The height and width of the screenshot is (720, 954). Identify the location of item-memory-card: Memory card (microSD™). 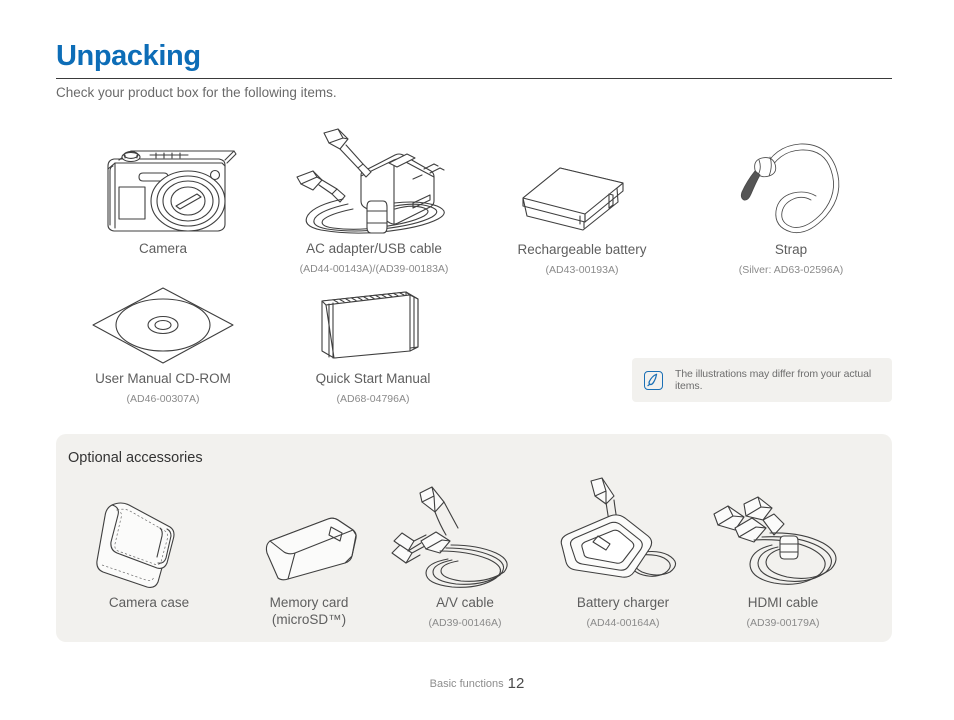
(309, 558).